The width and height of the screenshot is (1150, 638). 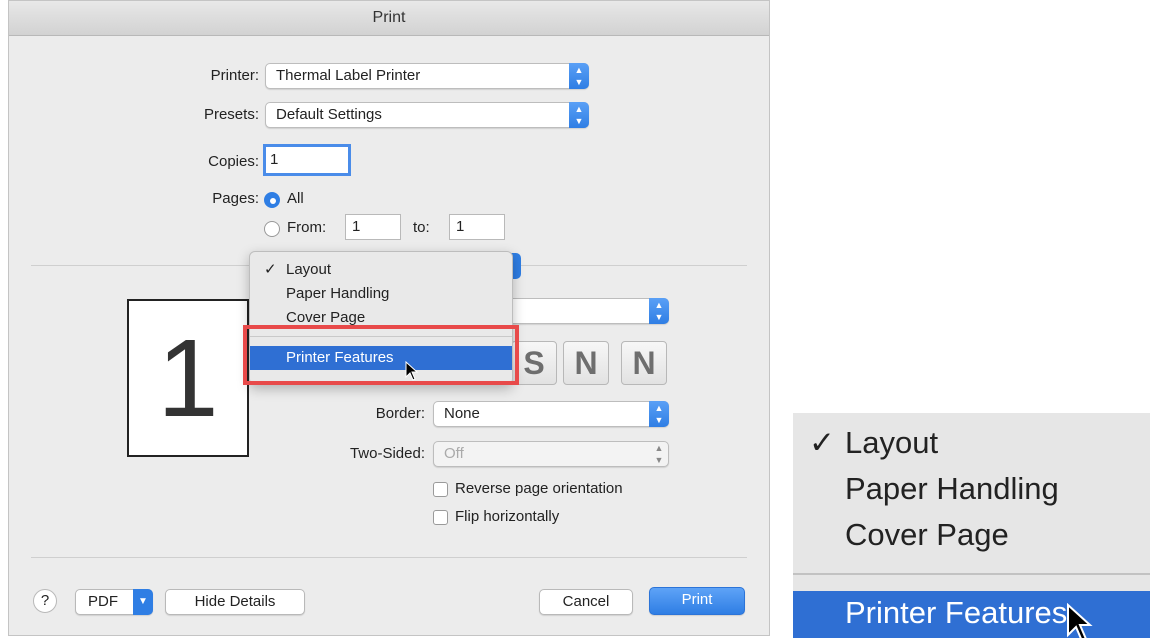 What do you see at coordinates (507, 516) in the screenshot?
I see `flip-horizontally-label: Flip horizontally` at bounding box center [507, 516].